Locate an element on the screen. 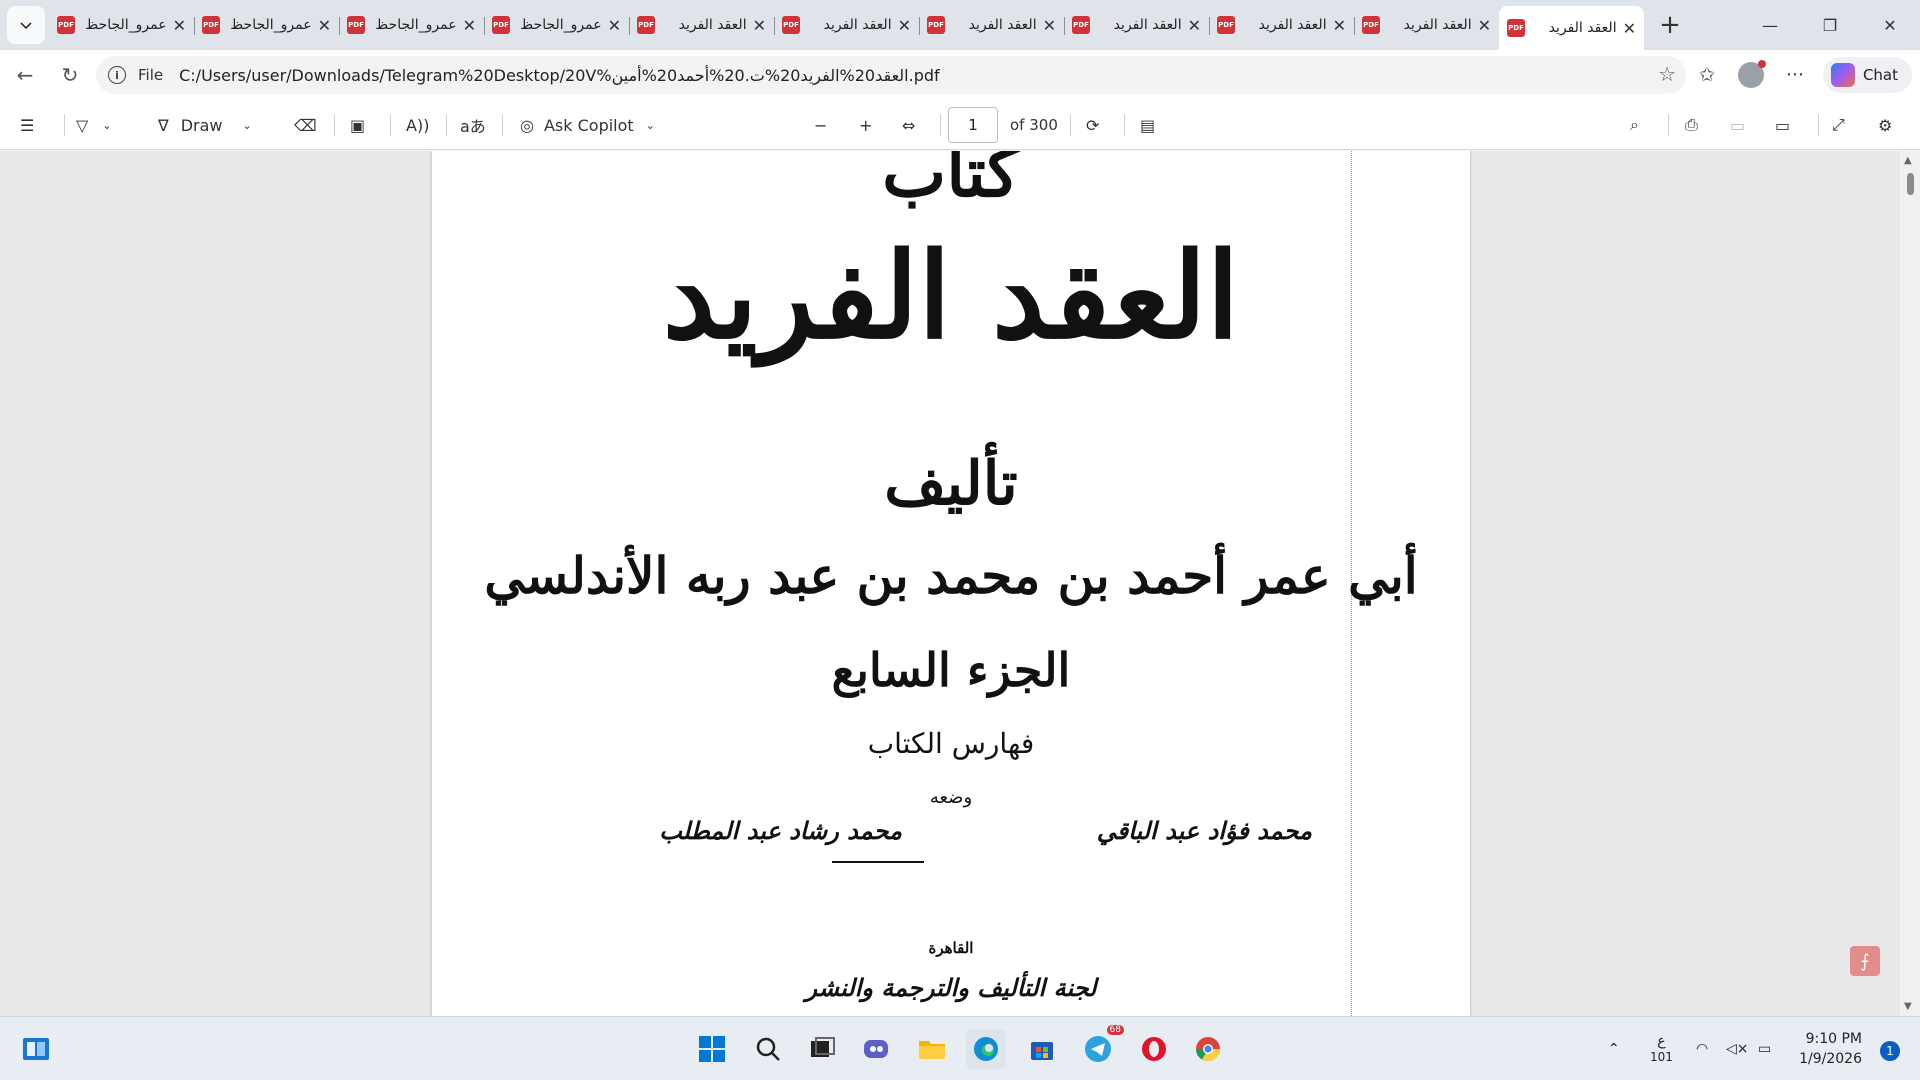 The height and width of the screenshot is (1080, 1920). highlight-button: ▽ ⌄ is located at coordinates (94, 125).